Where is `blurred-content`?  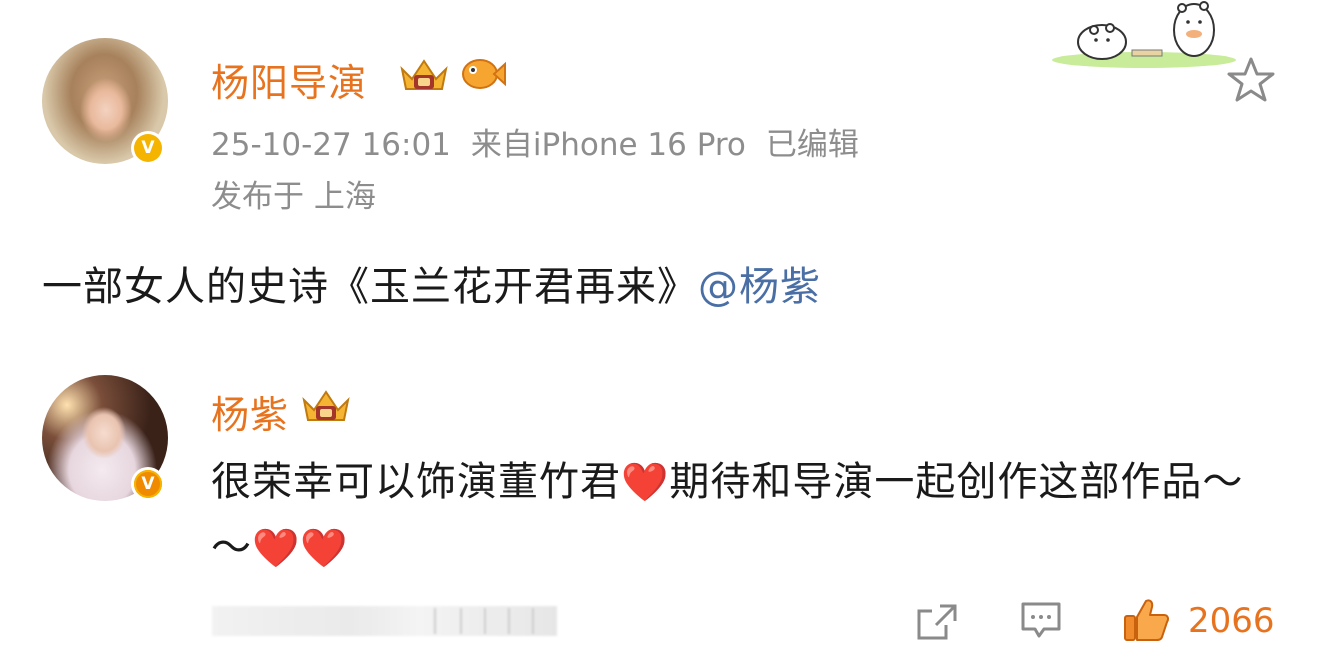 blurred-content is located at coordinates (384, 621).